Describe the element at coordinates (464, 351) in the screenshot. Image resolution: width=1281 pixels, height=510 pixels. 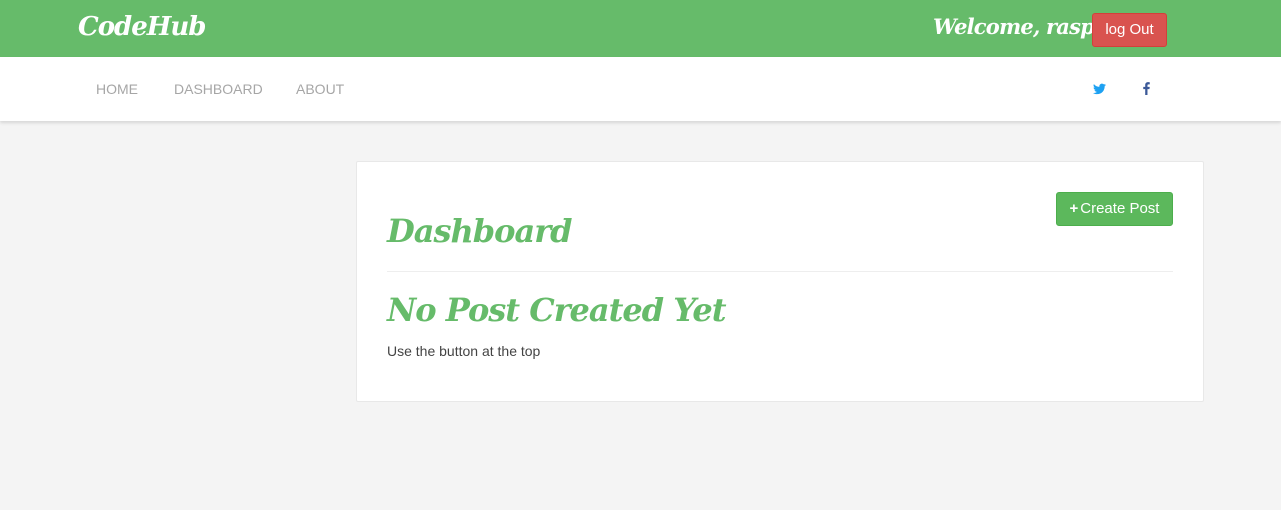
I see `empty-state-text: Use the button at the top` at that location.